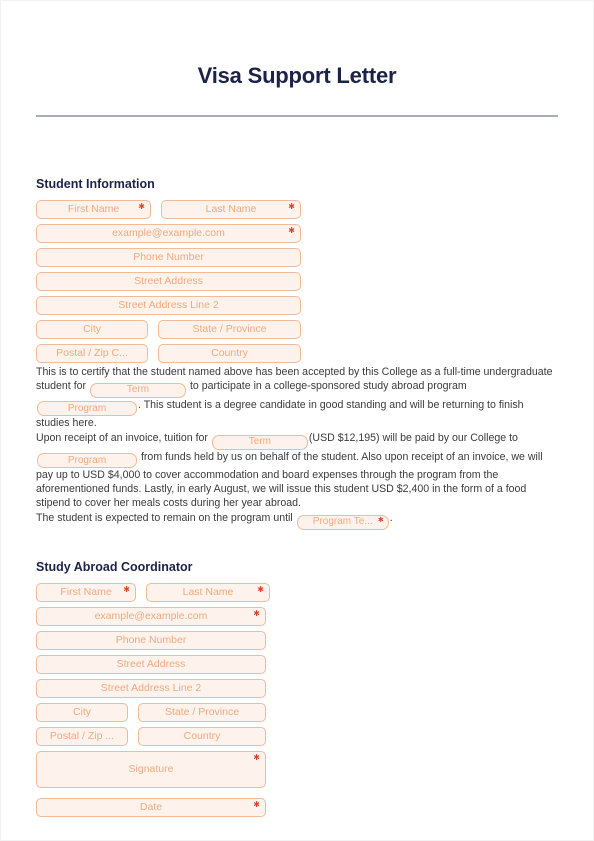  I want to click on student-email-input: example@example.com ✱, so click(168, 233).